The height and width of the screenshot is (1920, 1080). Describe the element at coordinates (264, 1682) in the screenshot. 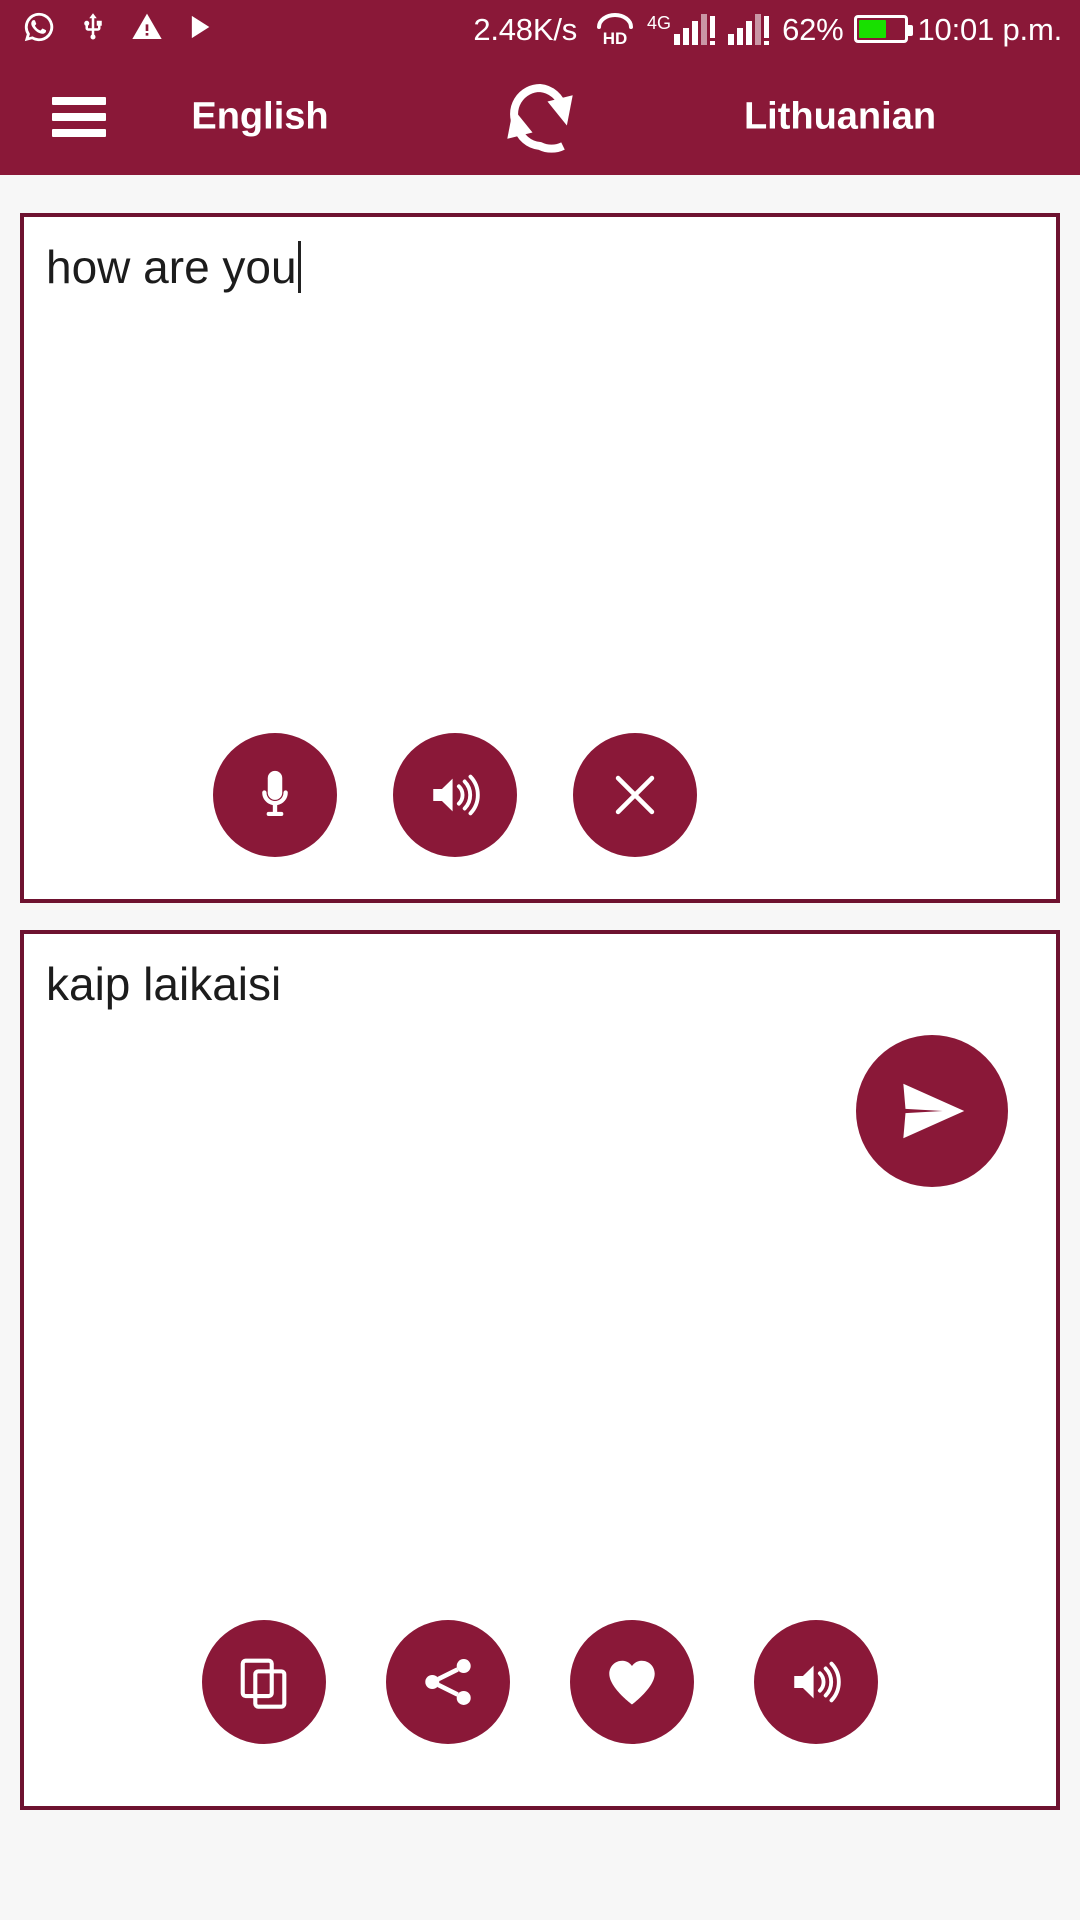

I see `copy-button` at that location.